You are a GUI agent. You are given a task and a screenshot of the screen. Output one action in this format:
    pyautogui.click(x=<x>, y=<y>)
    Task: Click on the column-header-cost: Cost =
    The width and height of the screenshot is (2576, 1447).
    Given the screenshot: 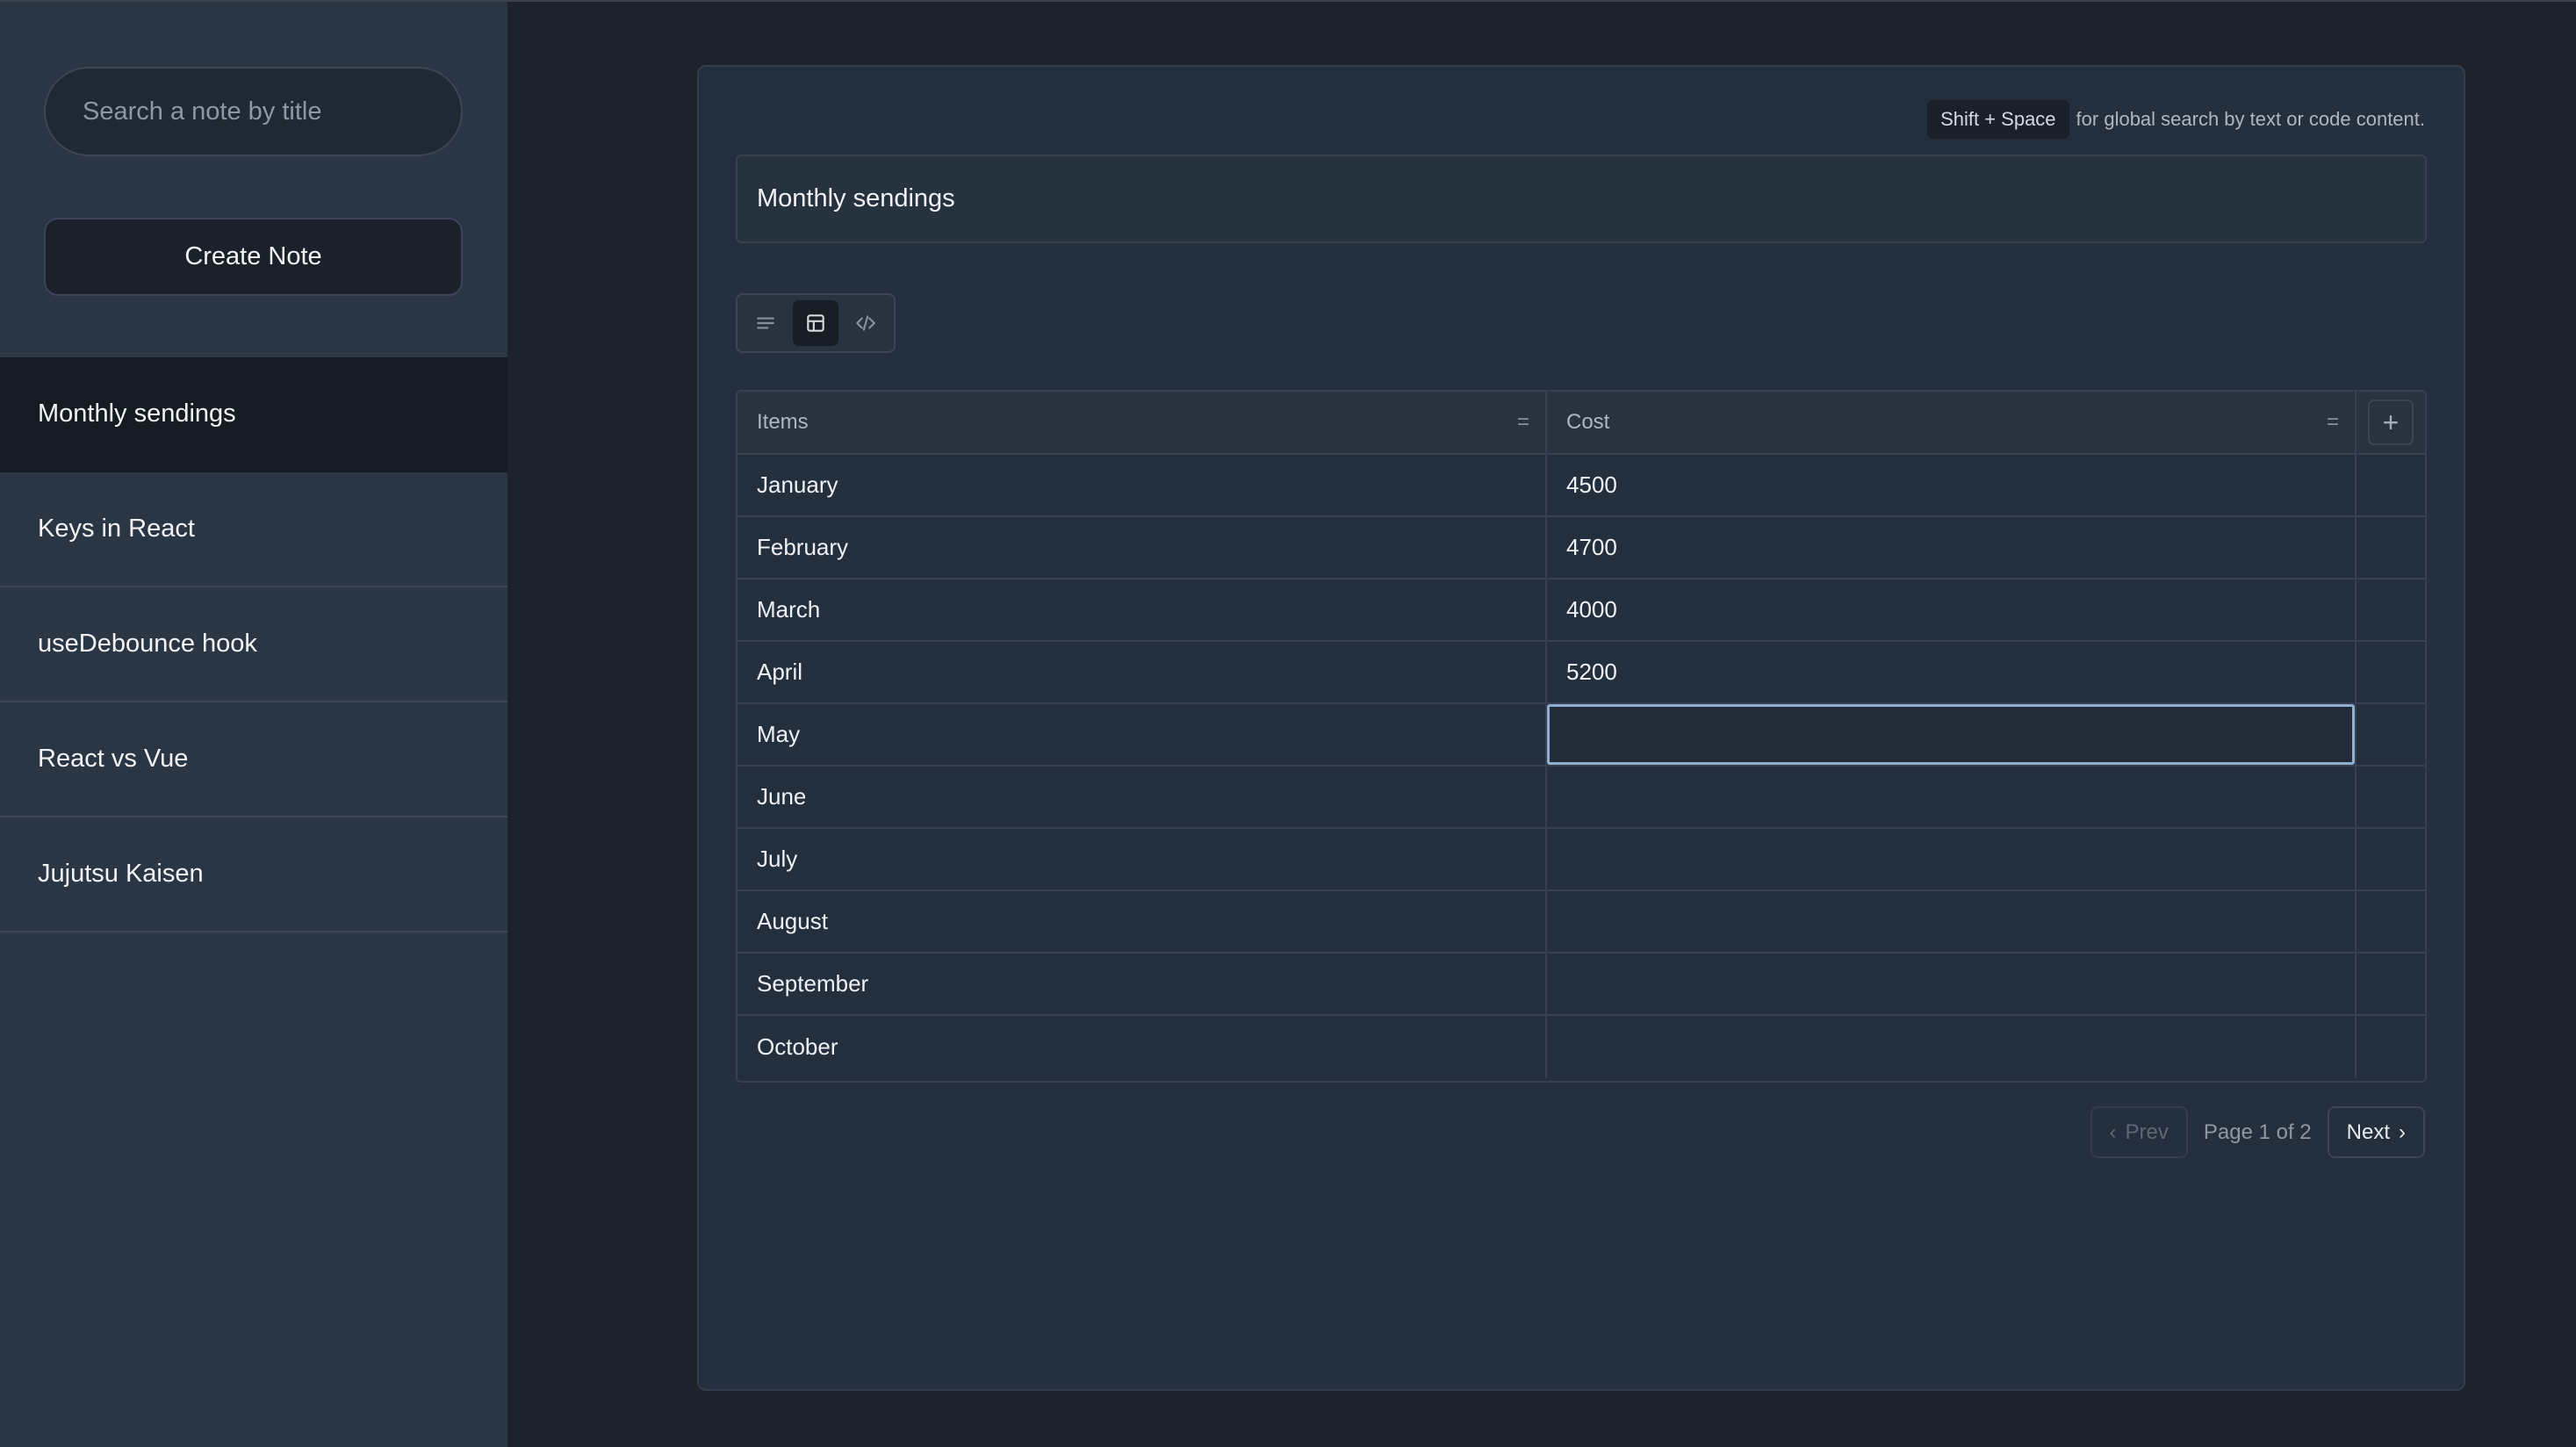 What is the action you would take?
    pyautogui.click(x=1952, y=422)
    